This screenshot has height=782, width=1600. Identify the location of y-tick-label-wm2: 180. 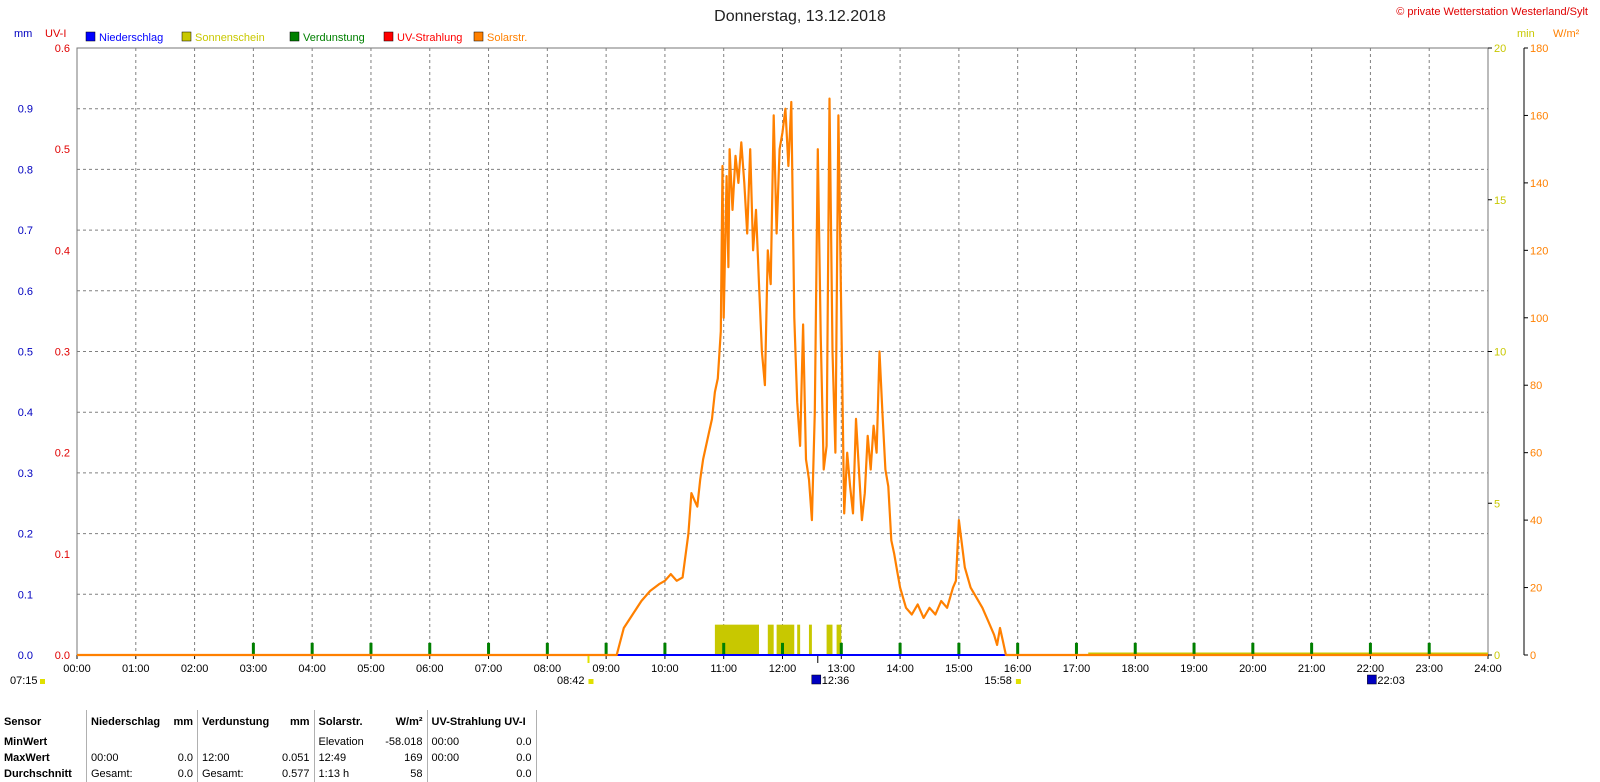
(1539, 49).